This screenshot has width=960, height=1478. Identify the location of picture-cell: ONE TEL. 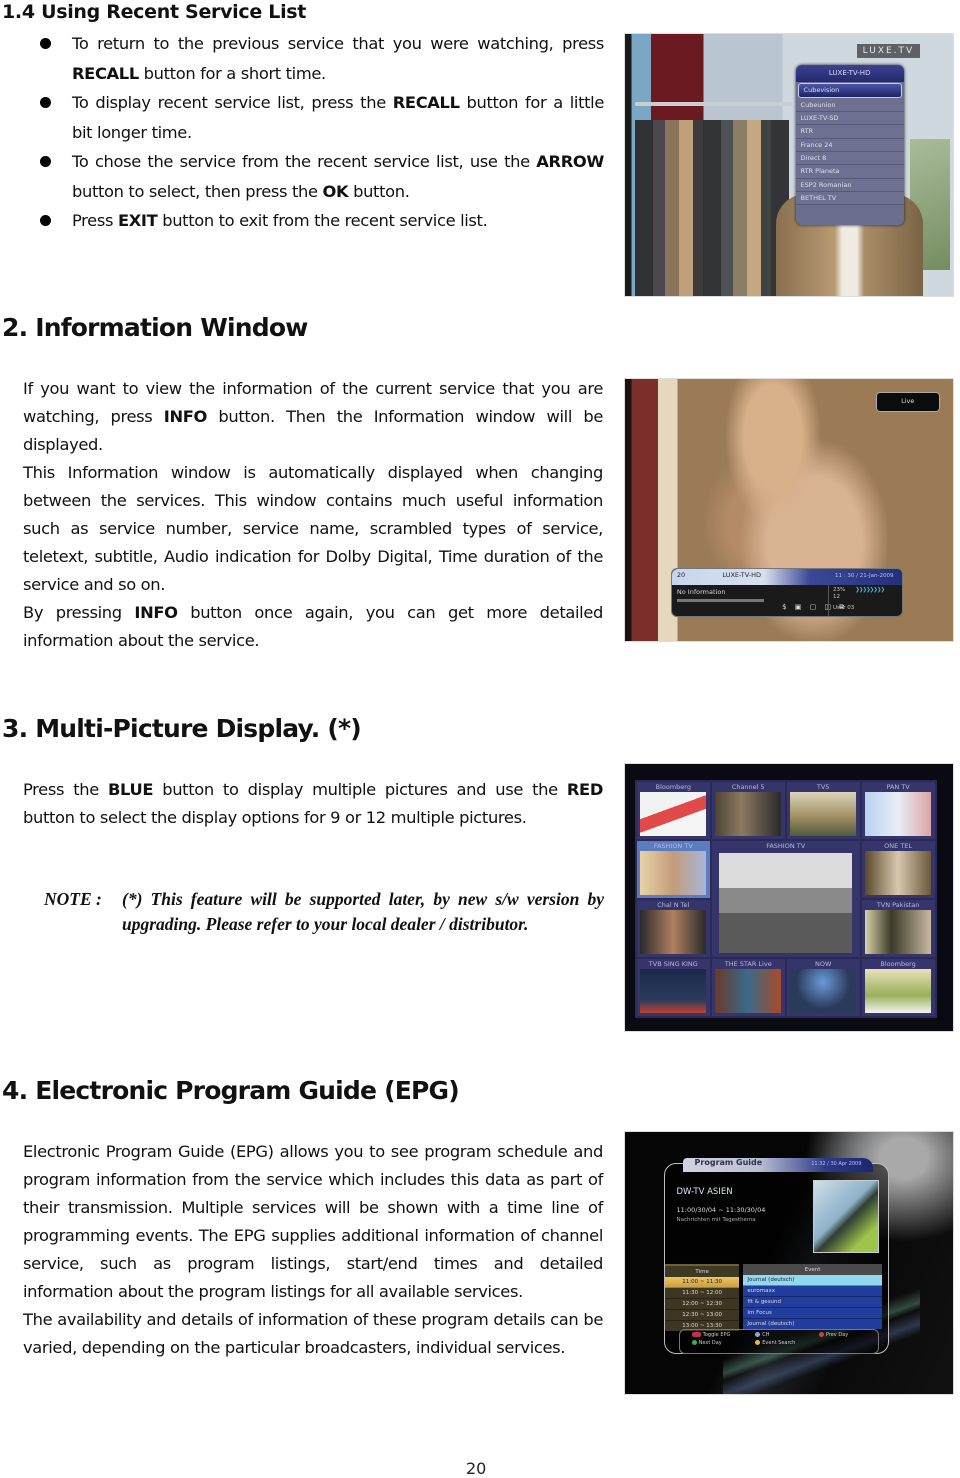
(898, 869).